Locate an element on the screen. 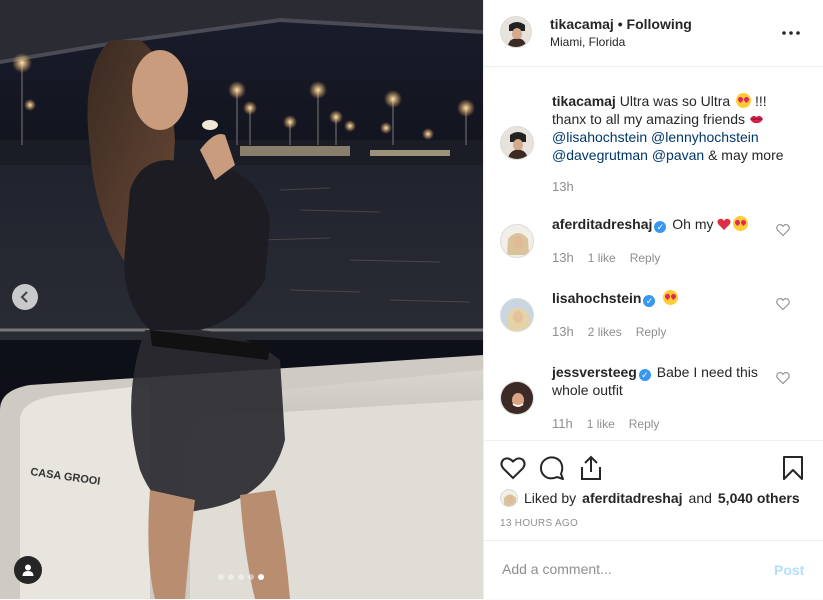 This screenshot has height=600, width=823. carousel-indicator is located at coordinates (241, 577).